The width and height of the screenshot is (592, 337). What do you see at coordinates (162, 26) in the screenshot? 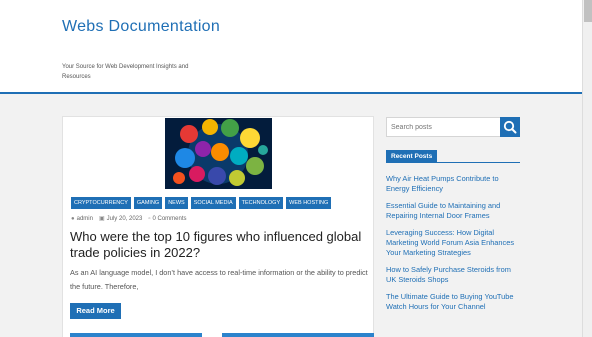
I see `site-title: Webs Documentation` at bounding box center [162, 26].